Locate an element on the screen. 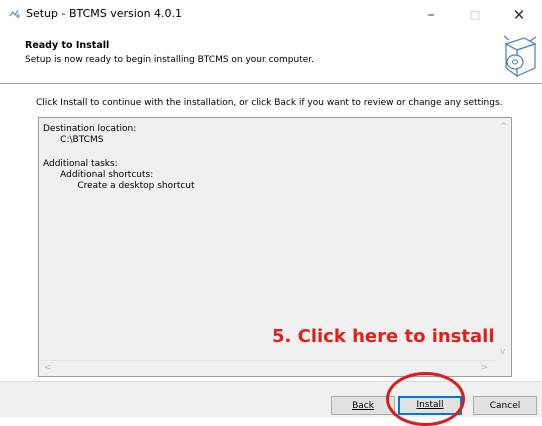 Image resolution: width=542 pixels, height=426 pixels. memo-line: Additional tasks: is located at coordinates (80, 164).